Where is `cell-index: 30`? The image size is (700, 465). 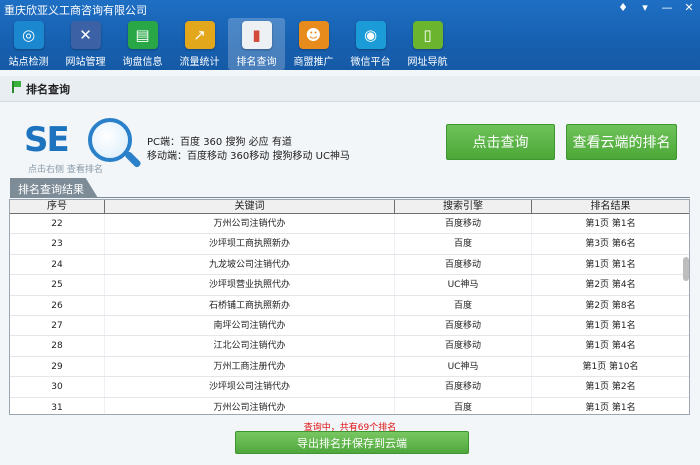 cell-index: 30 is located at coordinates (57, 387).